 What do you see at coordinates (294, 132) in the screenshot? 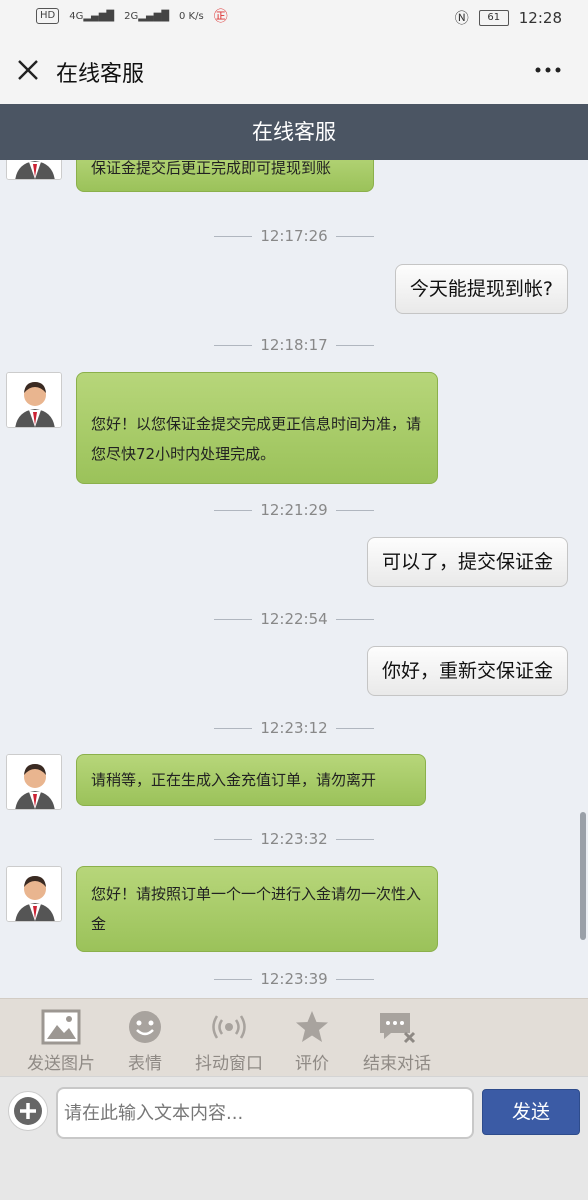
I see `chat-header: 在线客服` at bounding box center [294, 132].